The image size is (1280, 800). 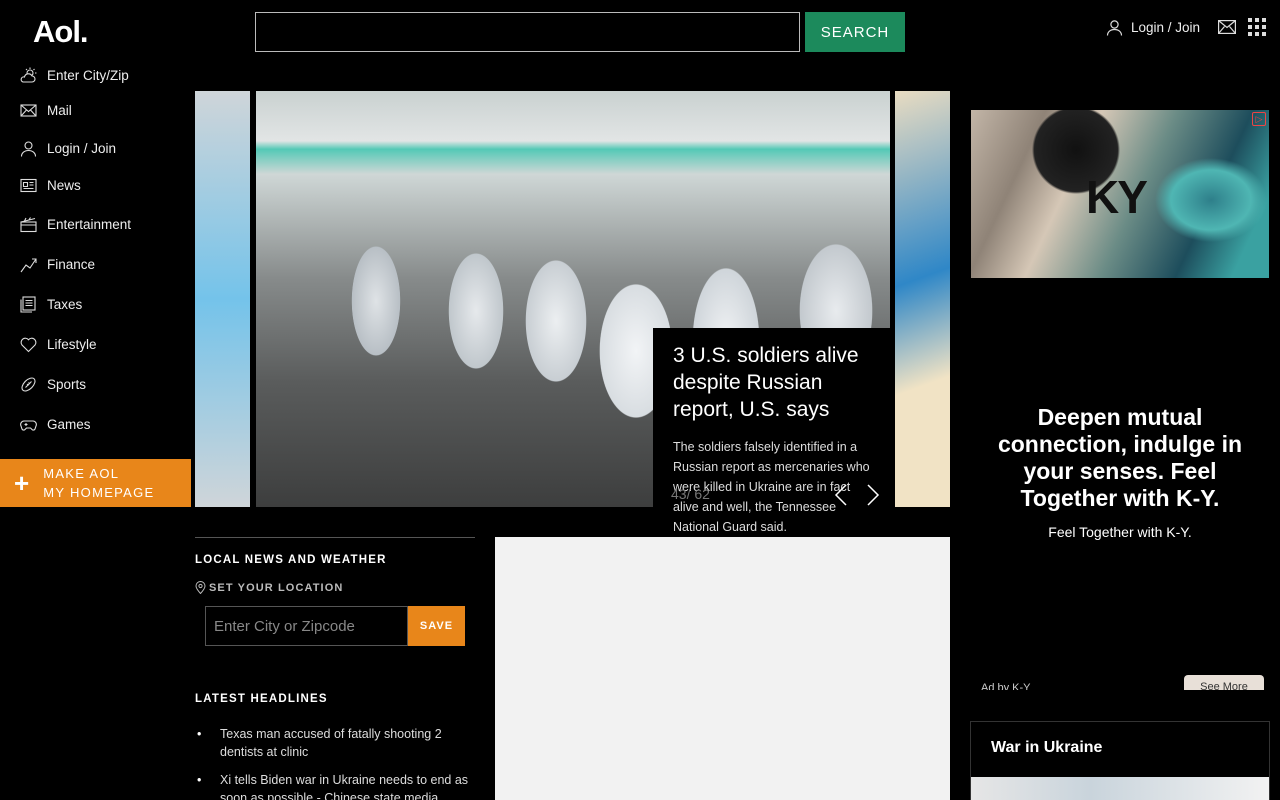 What do you see at coordinates (28, 224) in the screenshot?
I see `clapper-icon` at bounding box center [28, 224].